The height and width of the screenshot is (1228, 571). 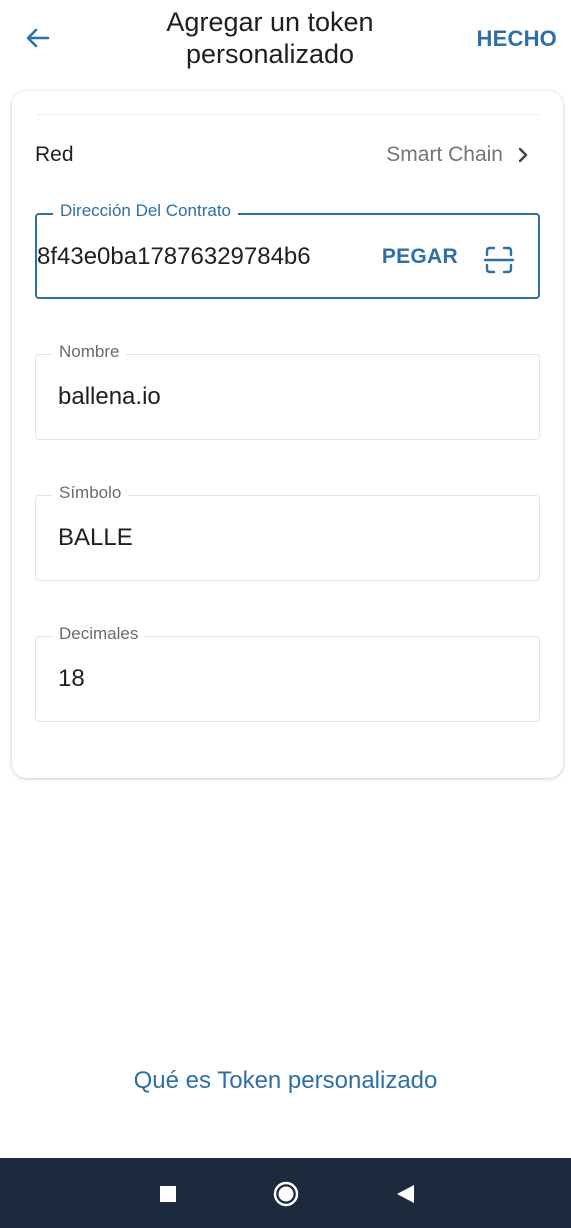 I want to click on arrow-left-icon, so click(x=38, y=38).